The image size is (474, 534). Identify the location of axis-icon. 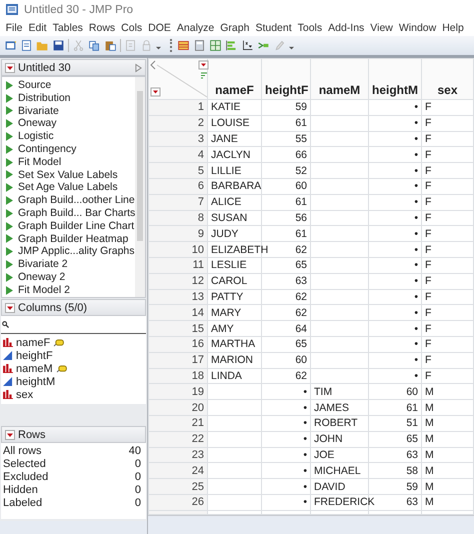
(247, 45).